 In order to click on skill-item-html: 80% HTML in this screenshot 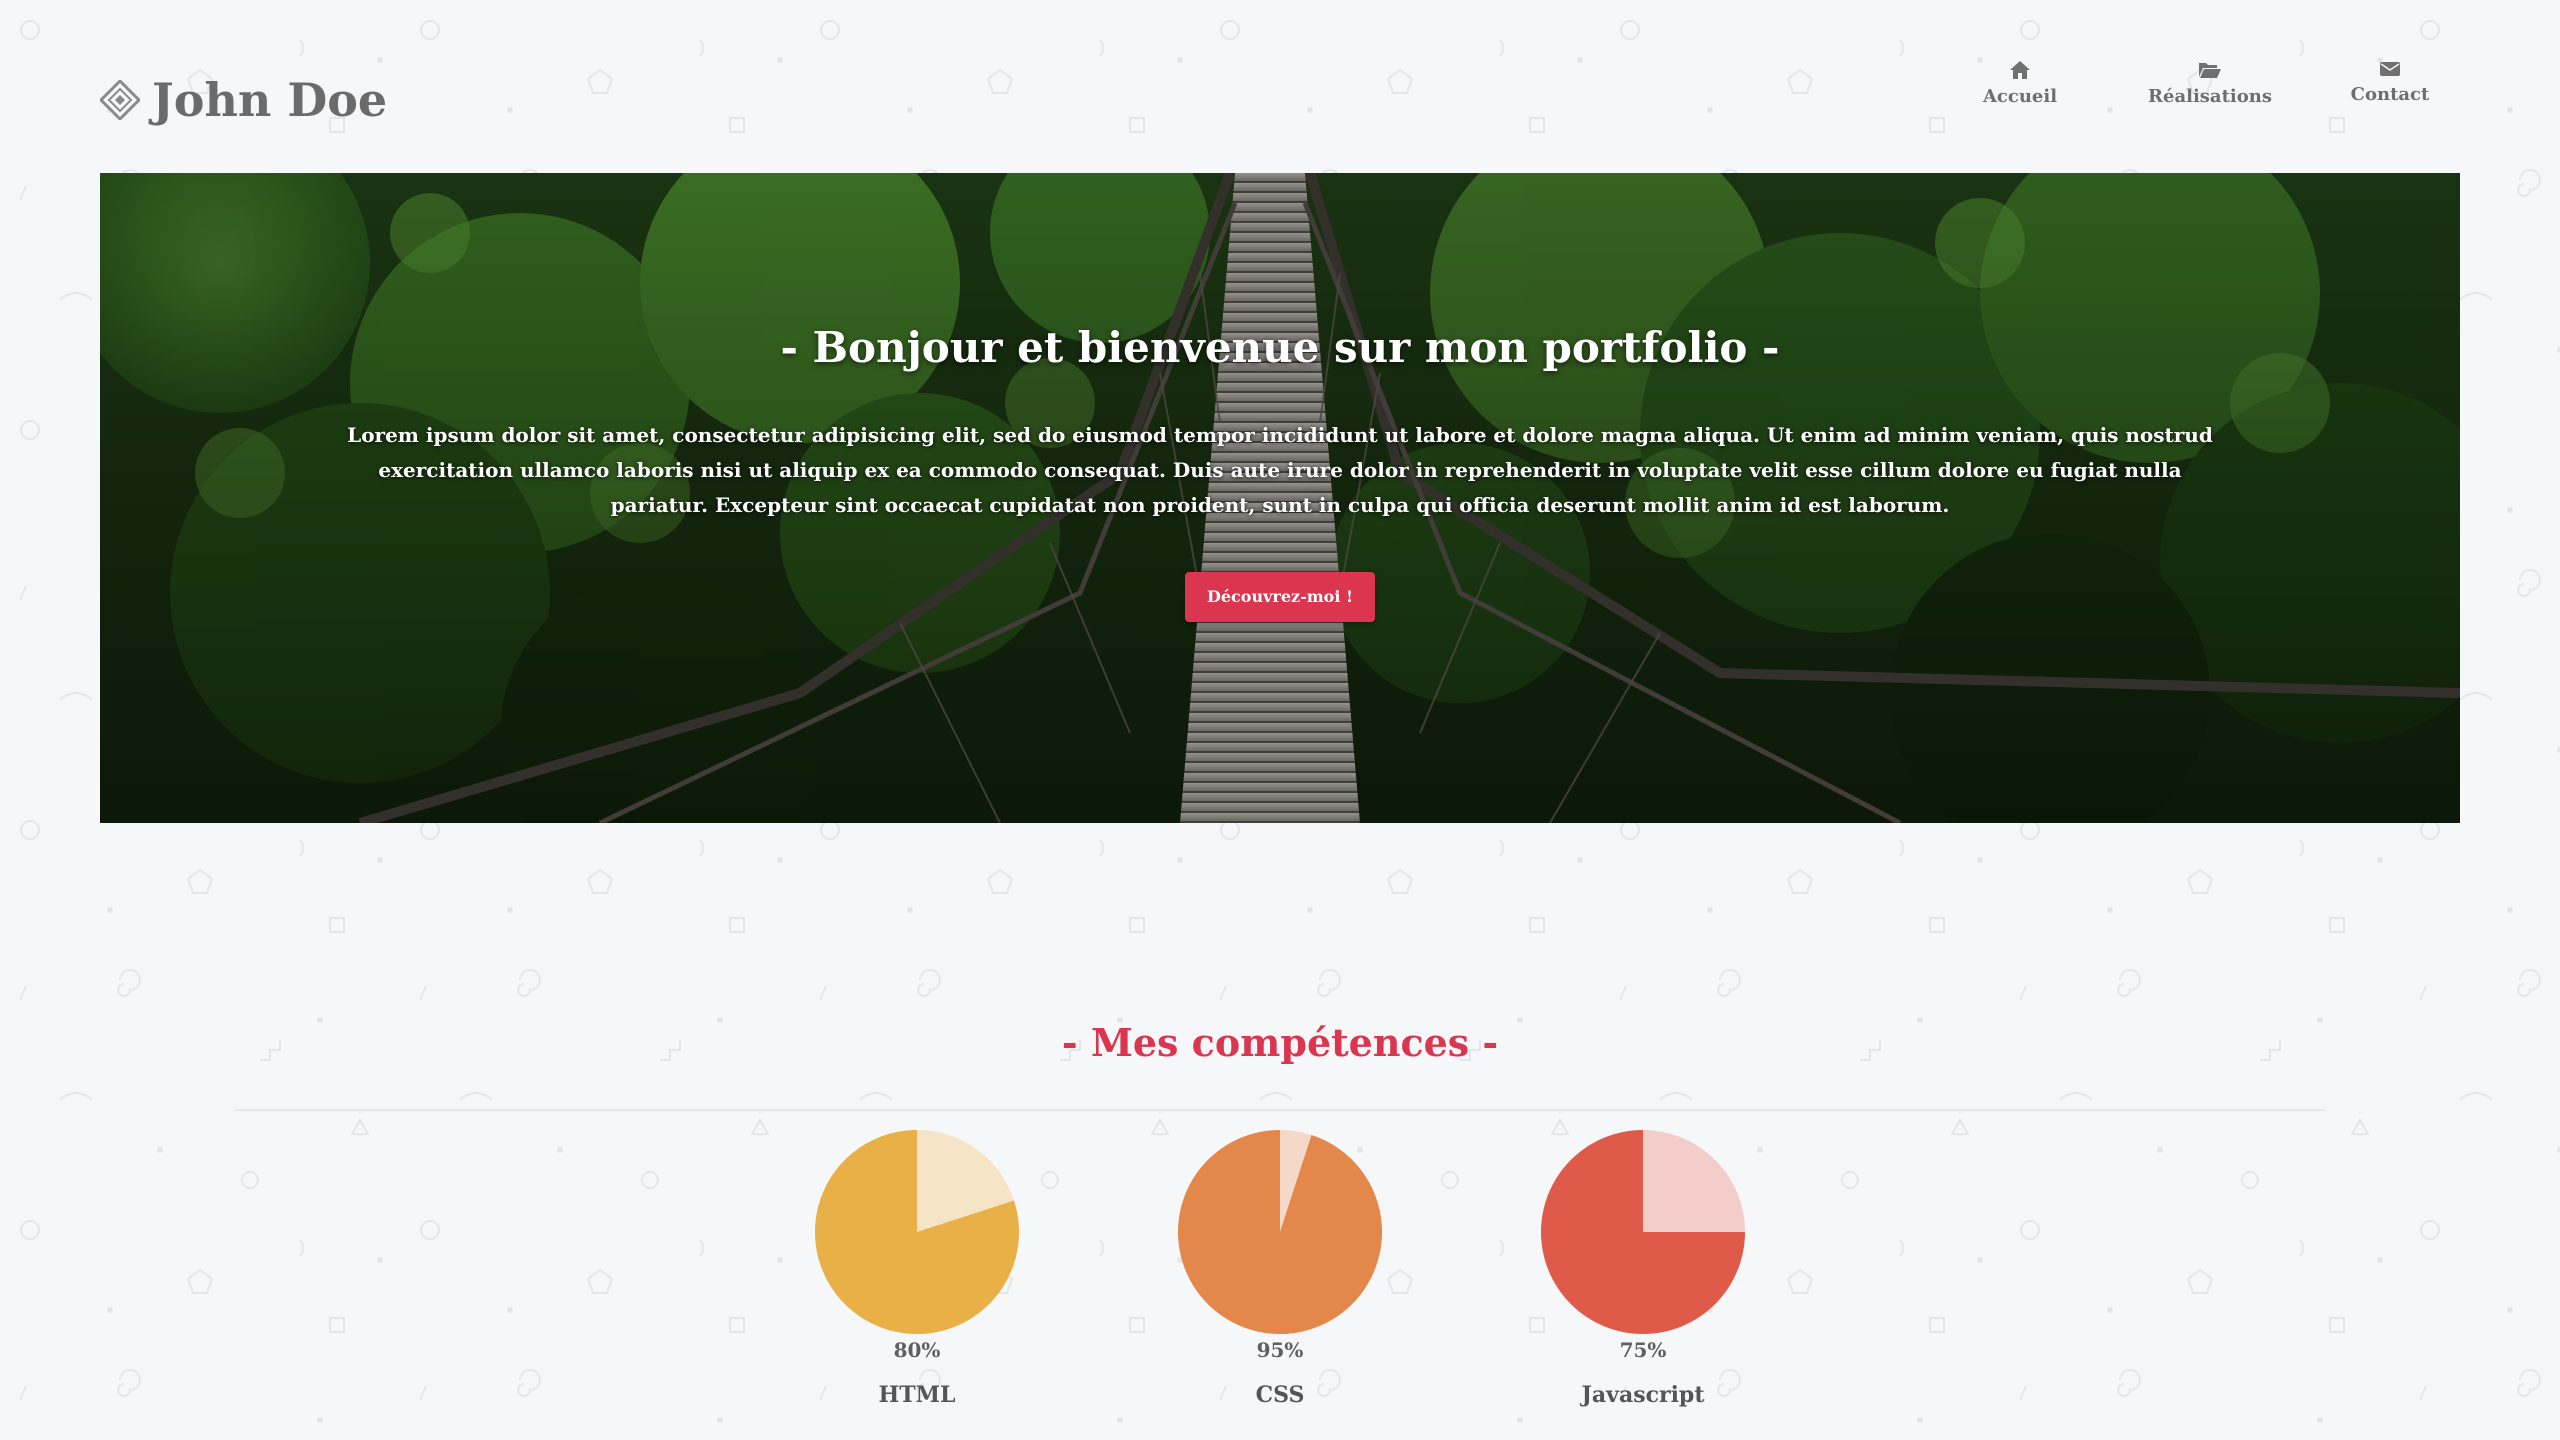, I will do `click(917, 1269)`.